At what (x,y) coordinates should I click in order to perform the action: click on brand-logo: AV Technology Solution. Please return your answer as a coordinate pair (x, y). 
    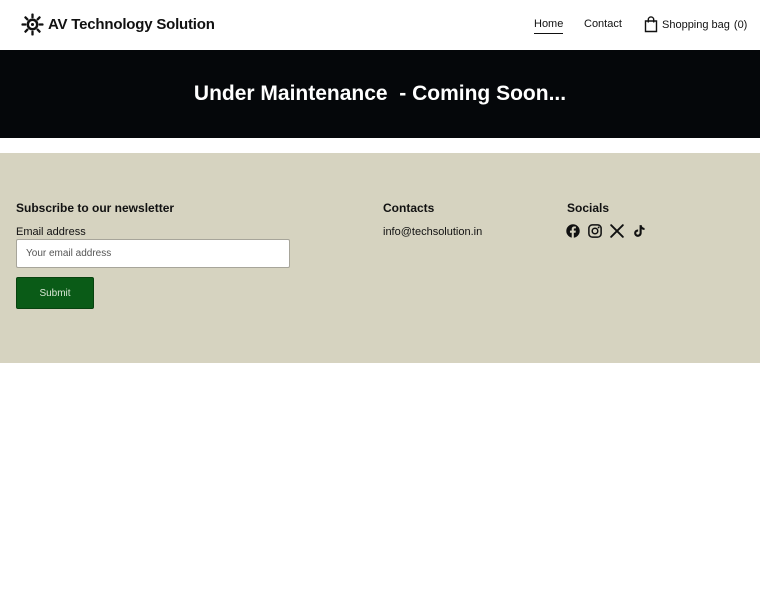
    Looking at the image, I should click on (118, 24).